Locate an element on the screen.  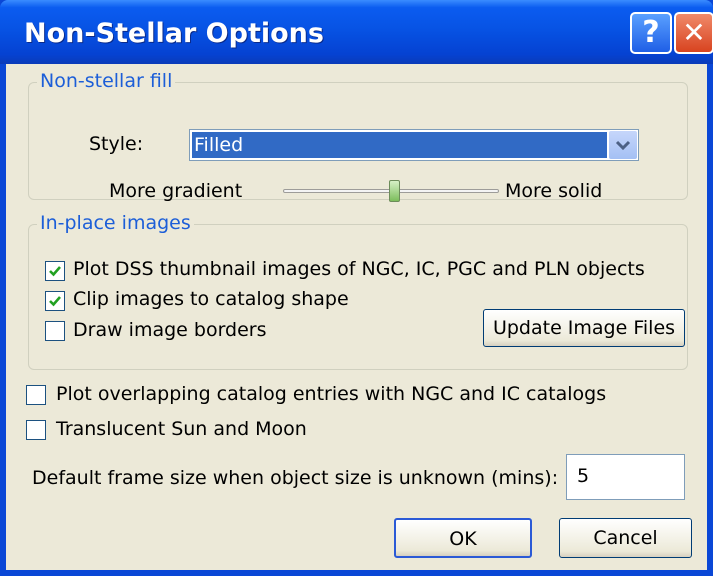
update-image-files-button: Update Image Files is located at coordinates (584, 328).